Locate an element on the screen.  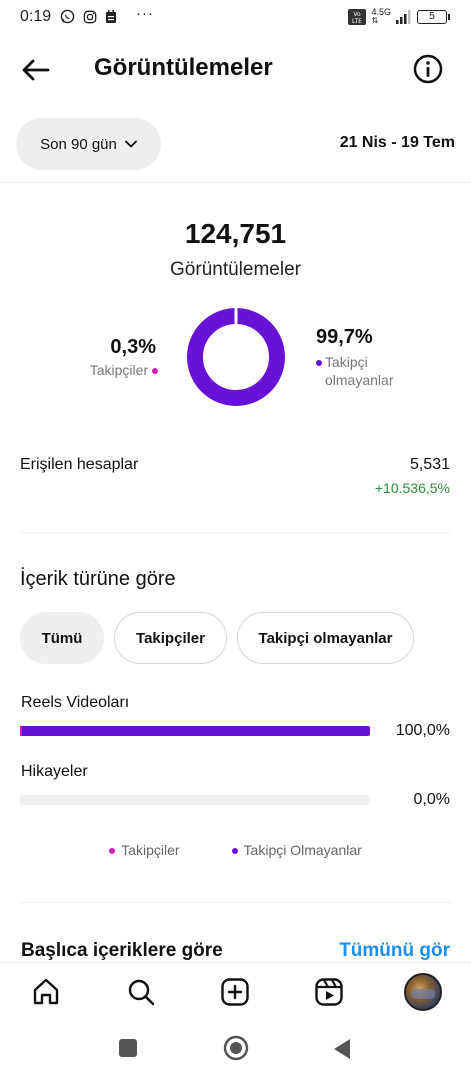
bar-fill-reels is located at coordinates (195, 731).